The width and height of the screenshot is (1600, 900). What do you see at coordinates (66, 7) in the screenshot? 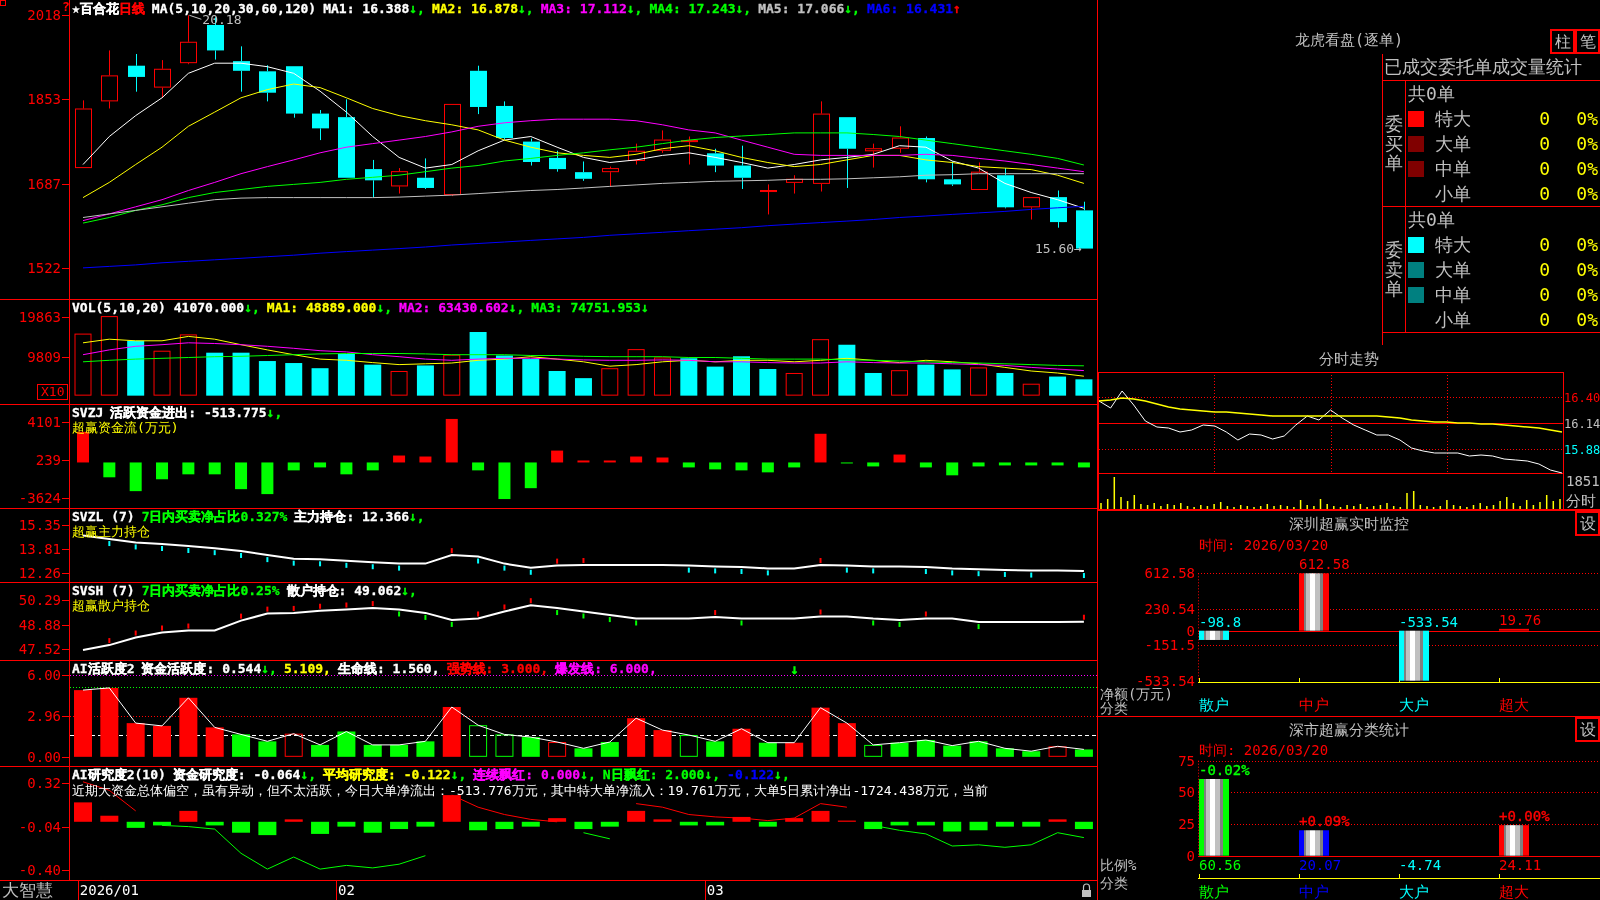
I see `help-mark: ?` at bounding box center [66, 7].